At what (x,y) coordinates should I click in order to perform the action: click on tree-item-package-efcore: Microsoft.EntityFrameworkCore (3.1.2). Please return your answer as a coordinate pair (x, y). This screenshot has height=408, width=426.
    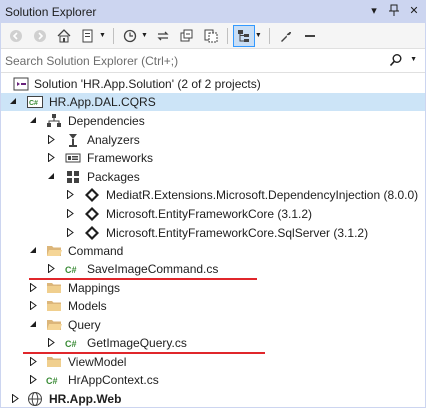
    Looking at the image, I should click on (213, 214).